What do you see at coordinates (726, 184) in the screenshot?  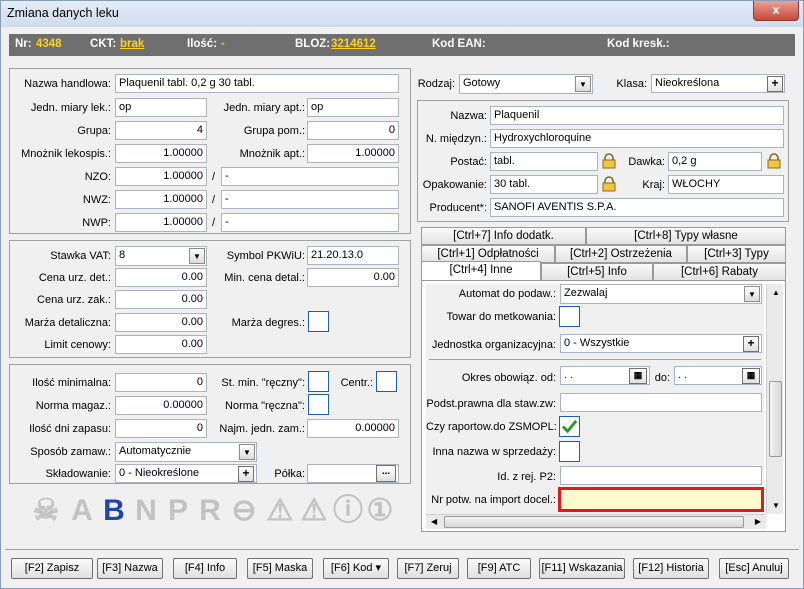 I see `country-field: WŁOCHY` at bounding box center [726, 184].